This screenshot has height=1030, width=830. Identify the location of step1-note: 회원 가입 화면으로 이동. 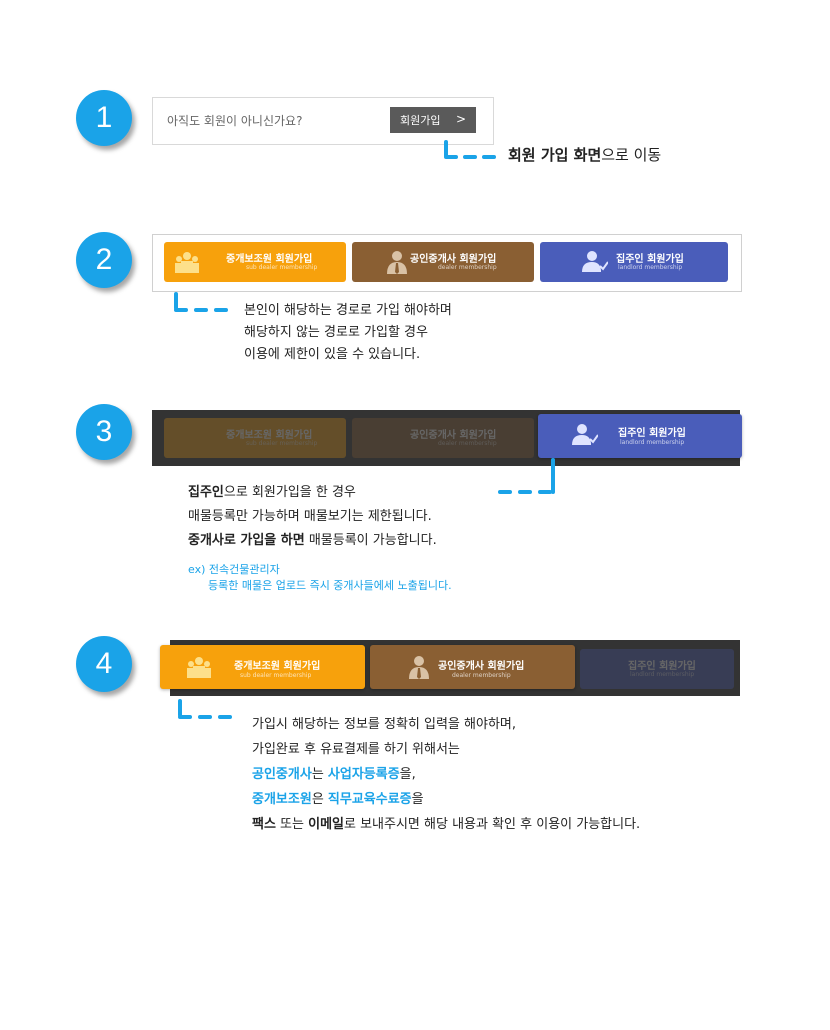
(584, 155).